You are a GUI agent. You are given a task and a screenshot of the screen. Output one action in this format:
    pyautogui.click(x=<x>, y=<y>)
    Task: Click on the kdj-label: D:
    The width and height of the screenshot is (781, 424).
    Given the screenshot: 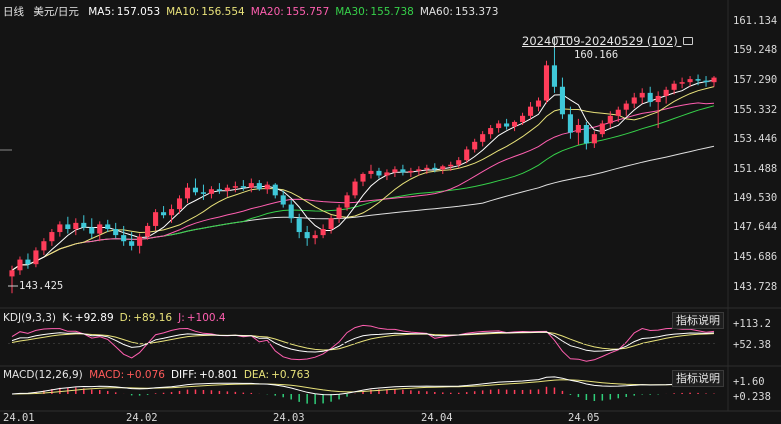 What is the action you would take?
    pyautogui.click(x=125, y=318)
    